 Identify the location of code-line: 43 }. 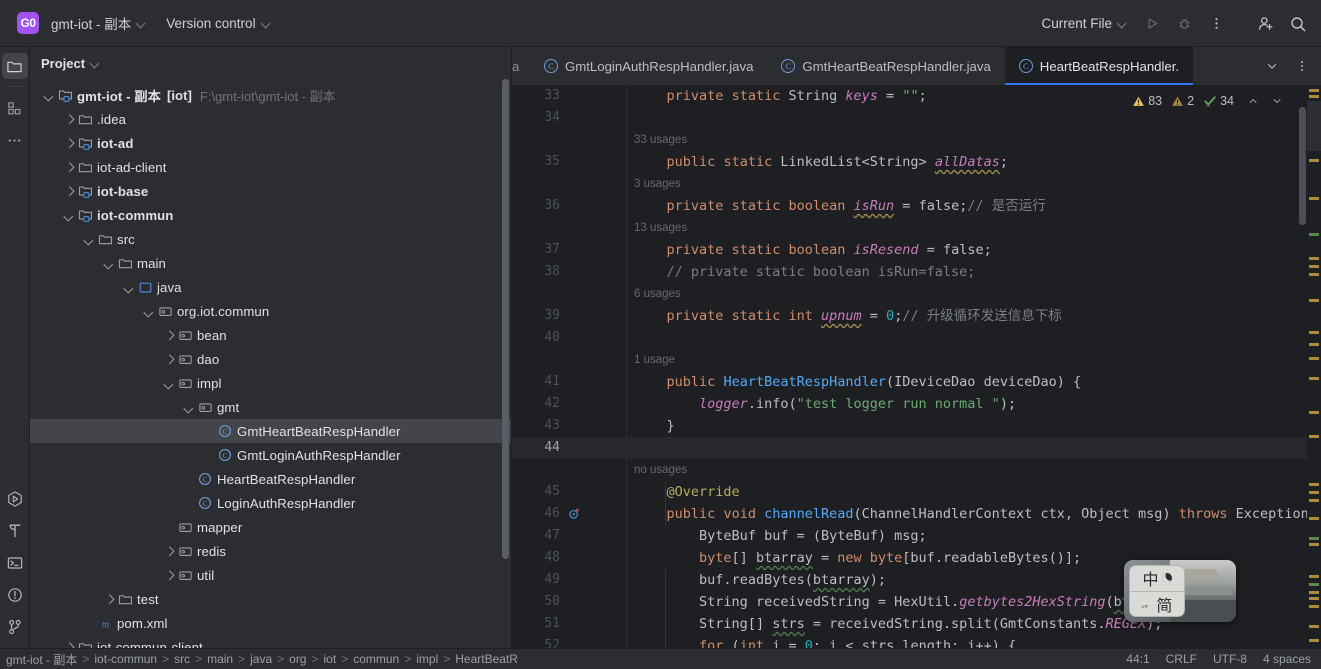
(916, 426).